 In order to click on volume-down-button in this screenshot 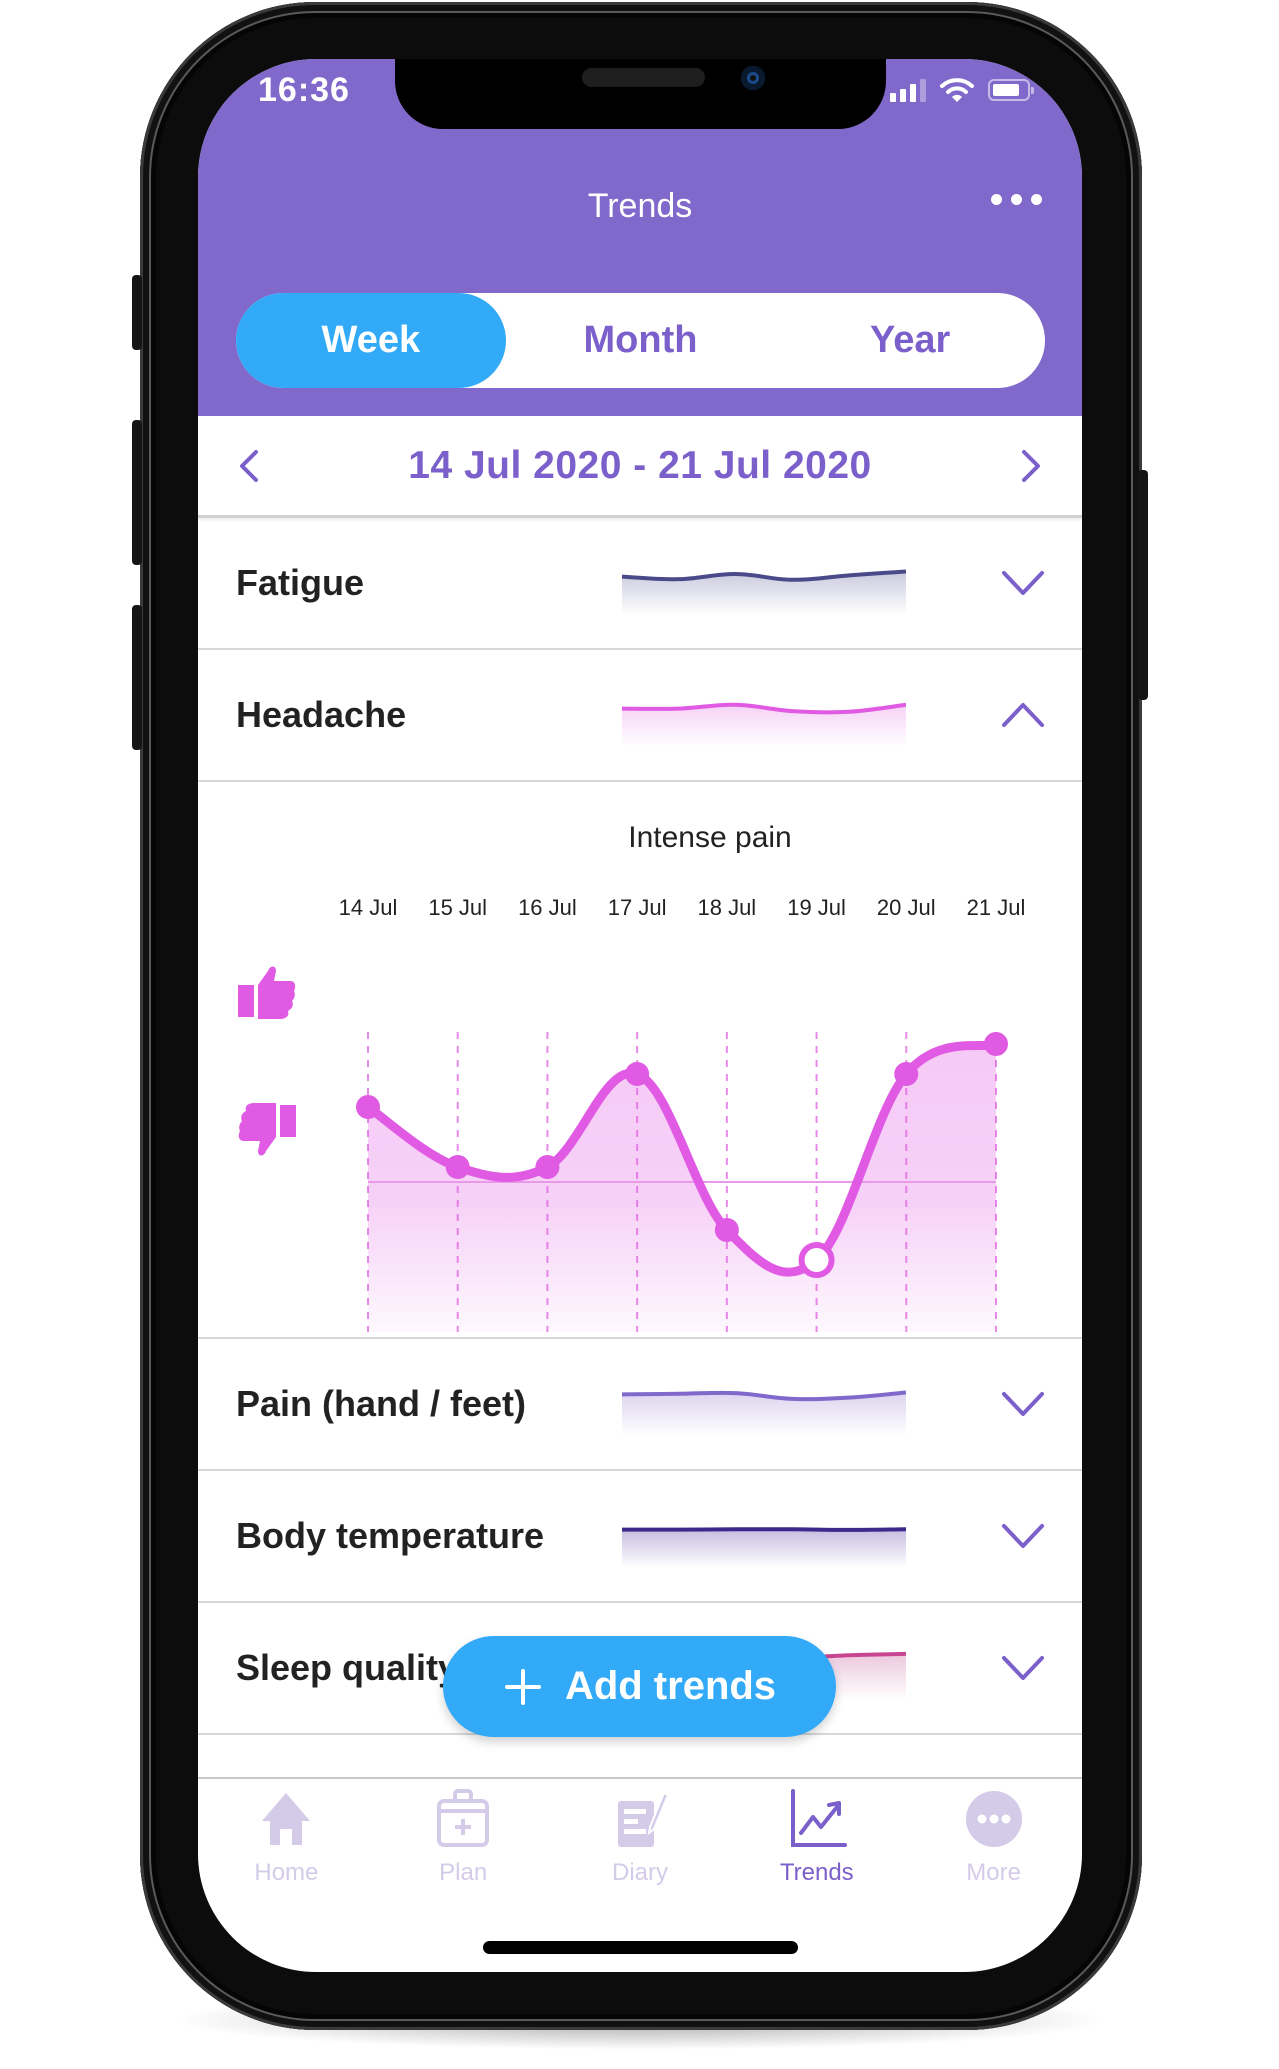, I will do `click(137, 677)`.